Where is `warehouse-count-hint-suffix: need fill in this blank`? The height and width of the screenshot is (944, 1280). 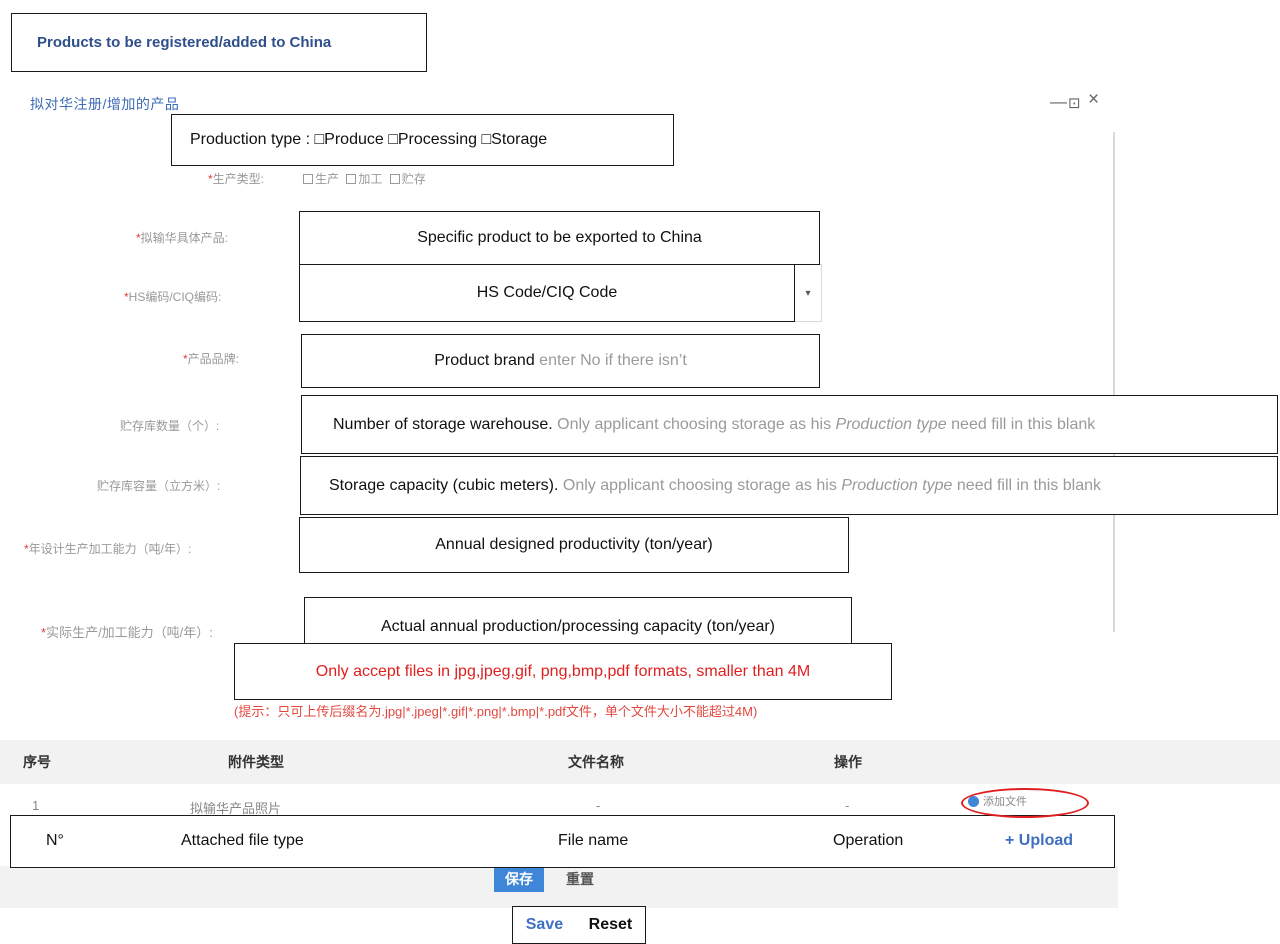 warehouse-count-hint-suffix: need fill in this blank is located at coordinates (1023, 424).